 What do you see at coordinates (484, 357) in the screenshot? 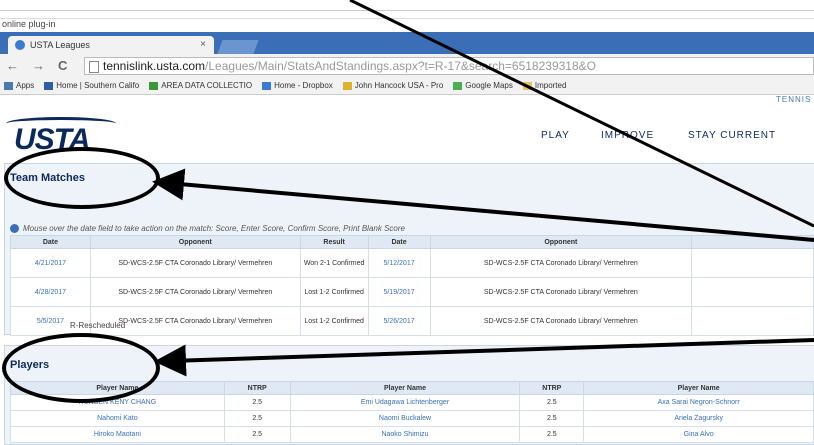
I see `annotation-arrow-players` at bounding box center [484, 357].